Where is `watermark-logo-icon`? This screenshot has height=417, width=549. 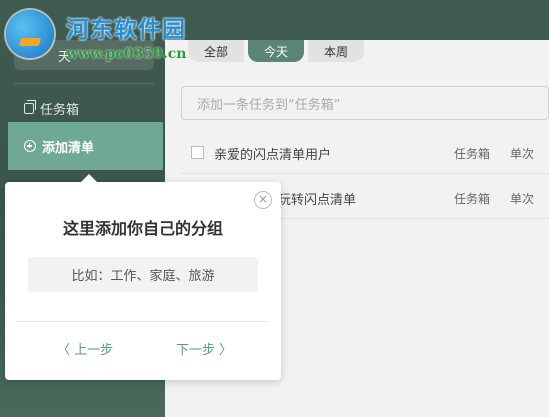 watermark-logo-icon is located at coordinates (30, 34).